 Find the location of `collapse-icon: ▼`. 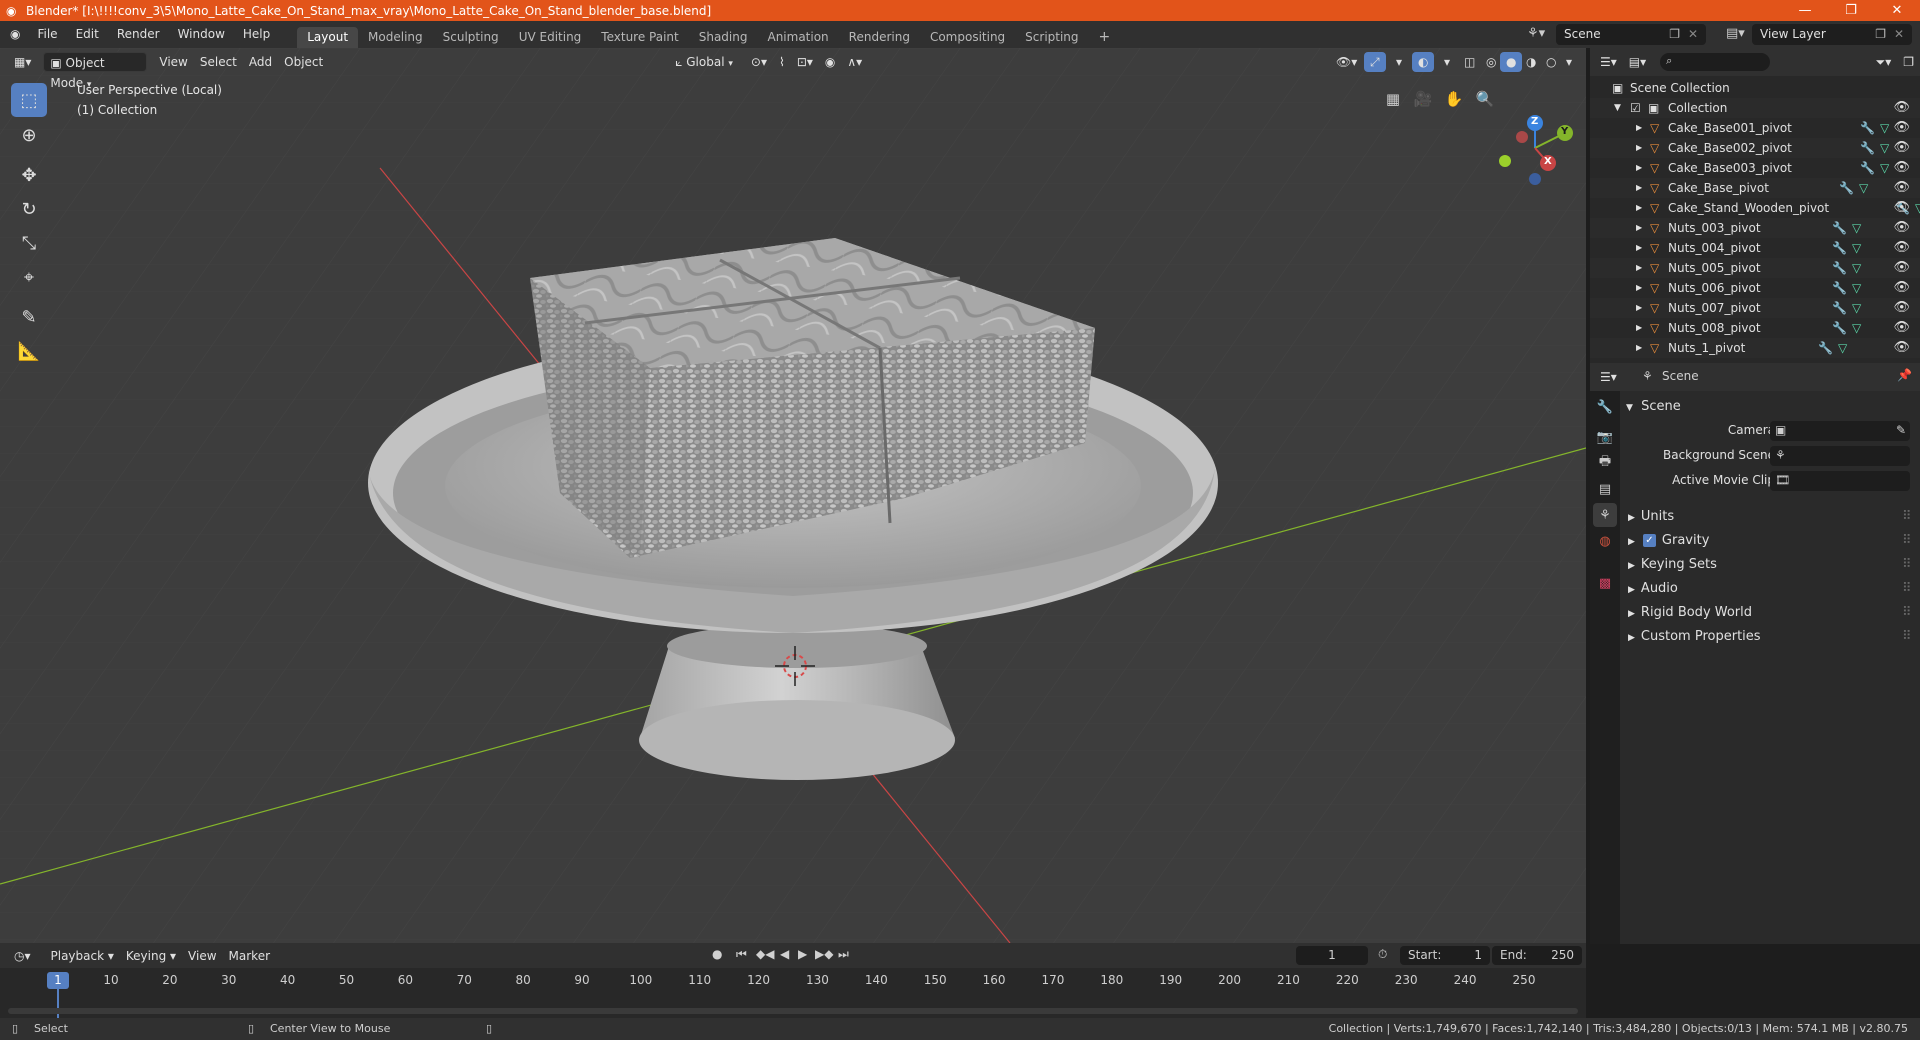

collapse-icon: ▼ is located at coordinates (1617, 108).